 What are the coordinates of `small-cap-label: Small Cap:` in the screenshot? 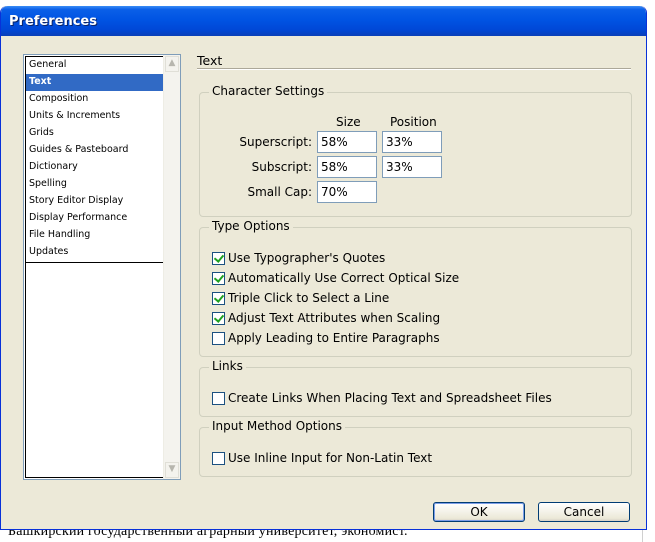 It's located at (279, 192).